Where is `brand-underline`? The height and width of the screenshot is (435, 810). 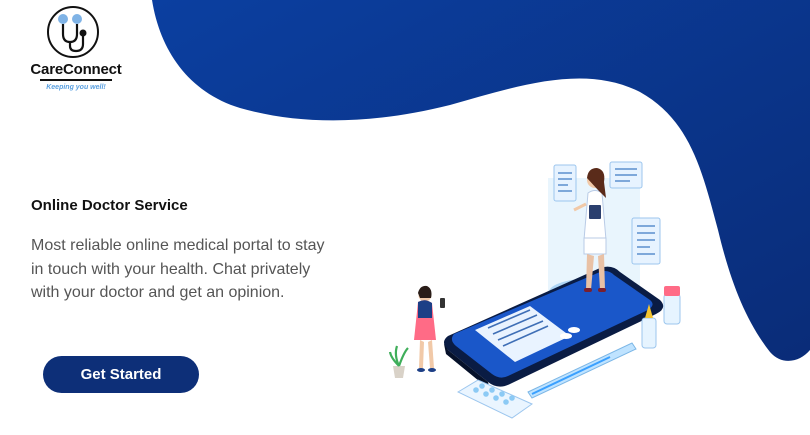 brand-underline is located at coordinates (76, 80).